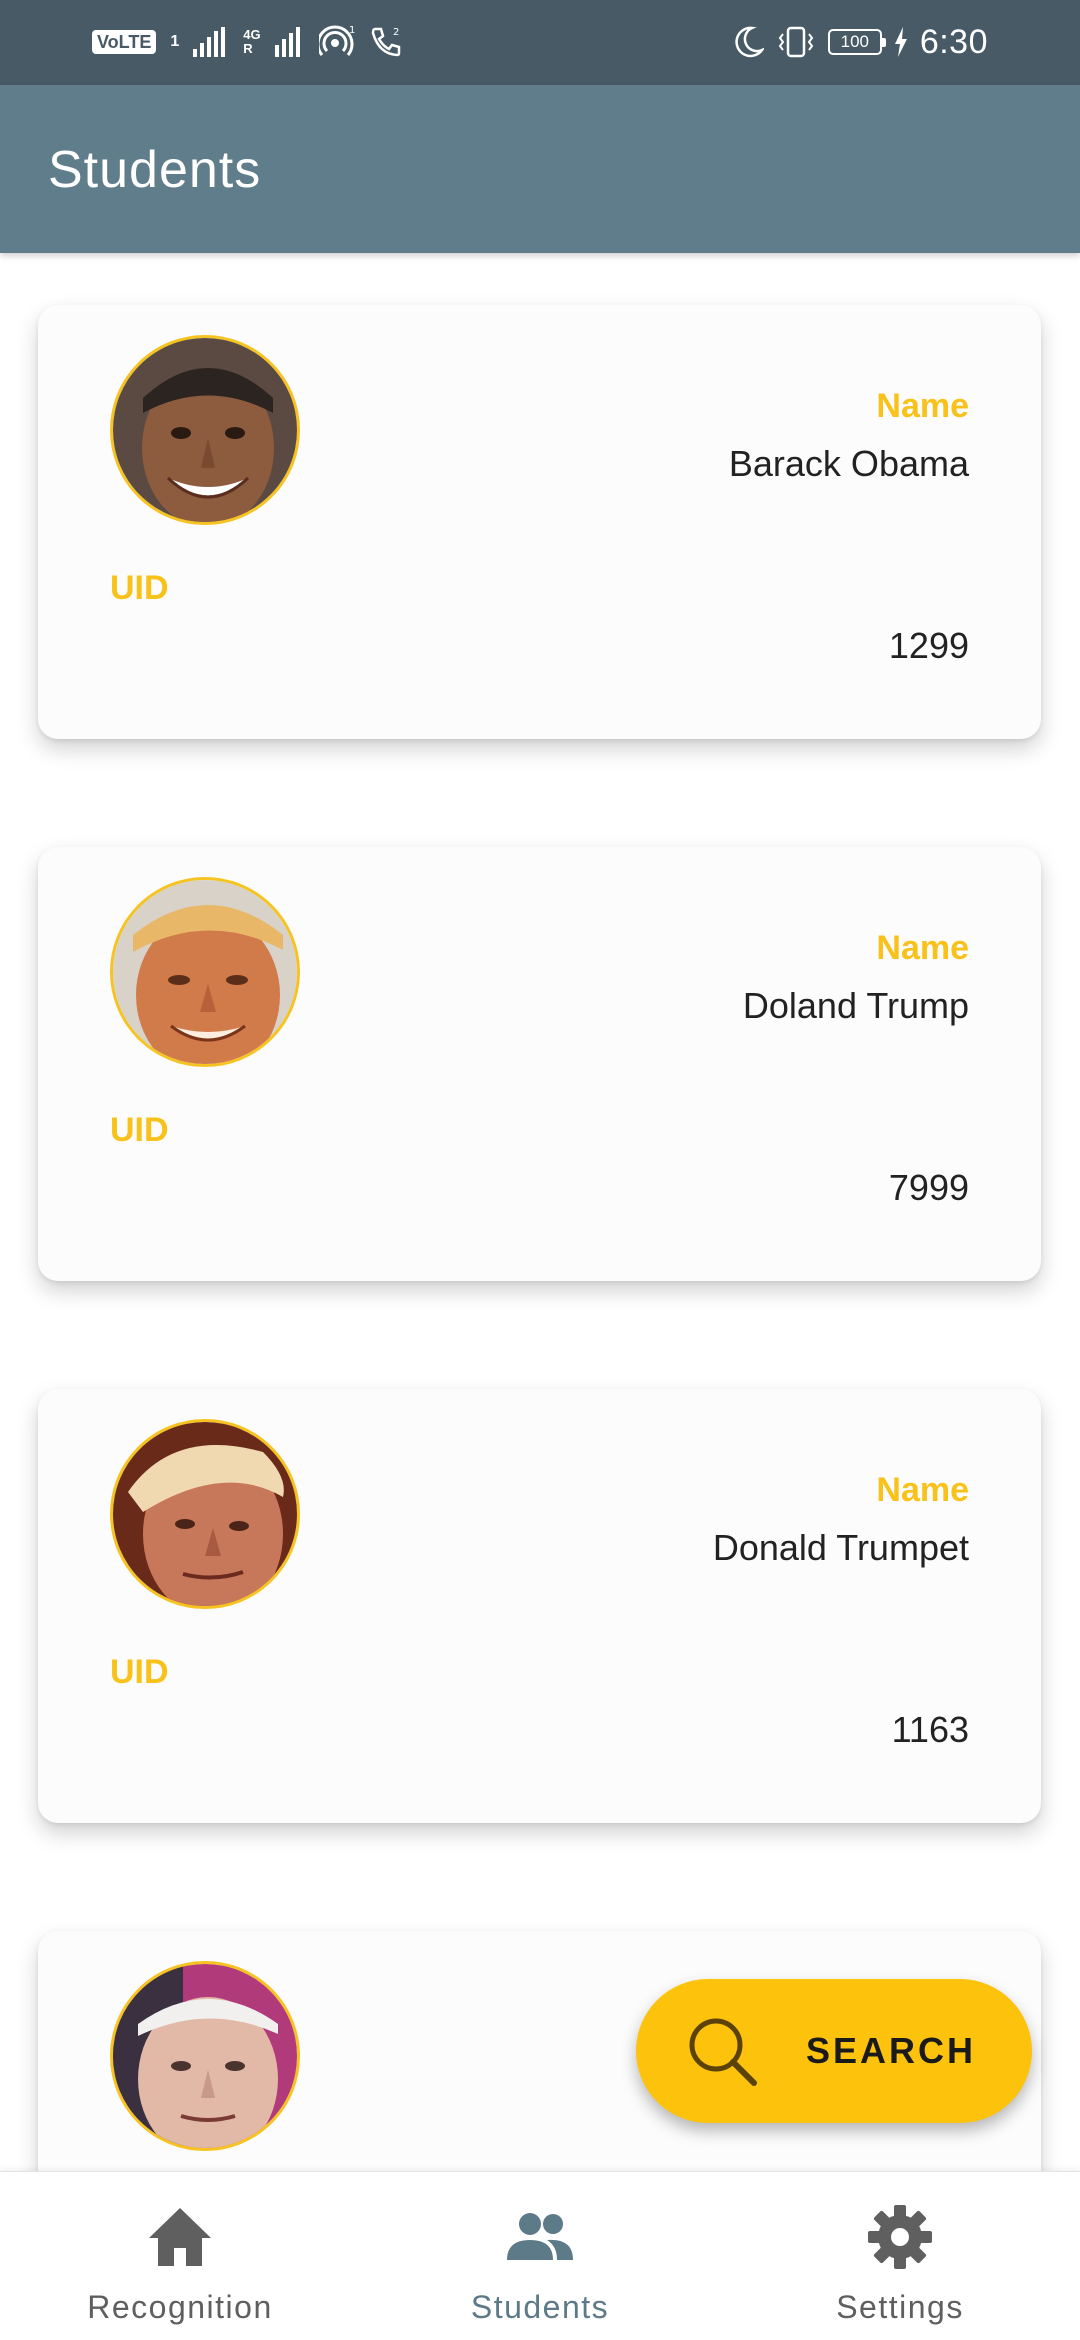 This screenshot has width=1080, height=2340. I want to click on sim-indicator: 1, so click(175, 41).